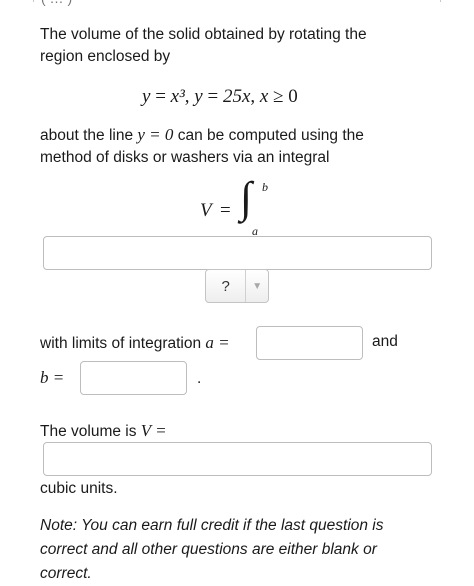 The width and height of the screenshot is (474, 586). I want to click on header-fragment: ( … ), so click(56, 3).